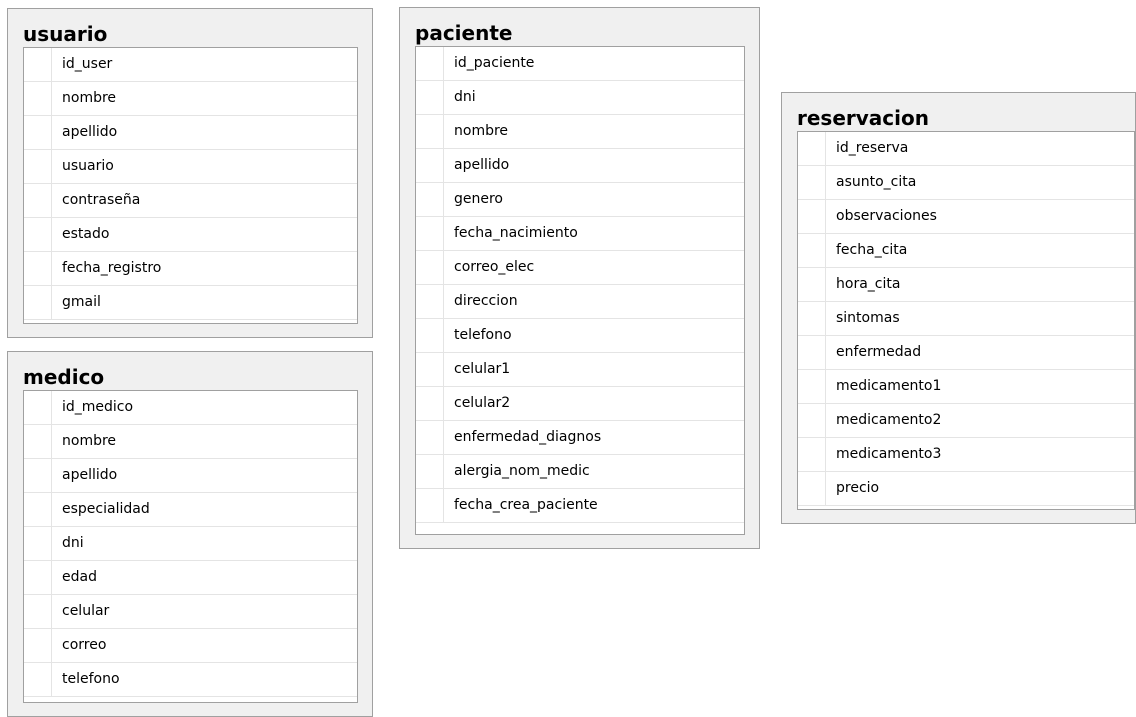 This screenshot has width=1136, height=717. Describe the element at coordinates (966, 353) in the screenshot. I see `column-row: enfermedad` at that location.